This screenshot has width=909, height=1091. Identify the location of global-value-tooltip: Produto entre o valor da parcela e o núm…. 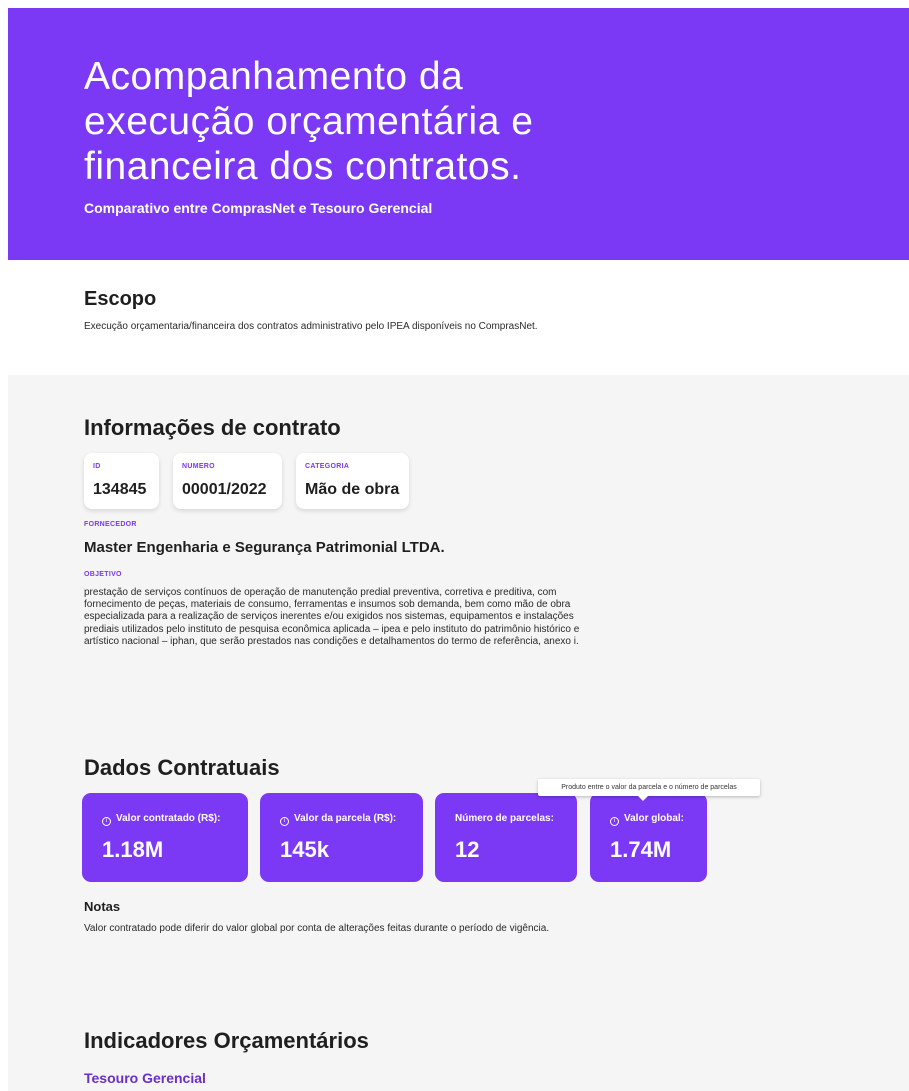
(649, 790).